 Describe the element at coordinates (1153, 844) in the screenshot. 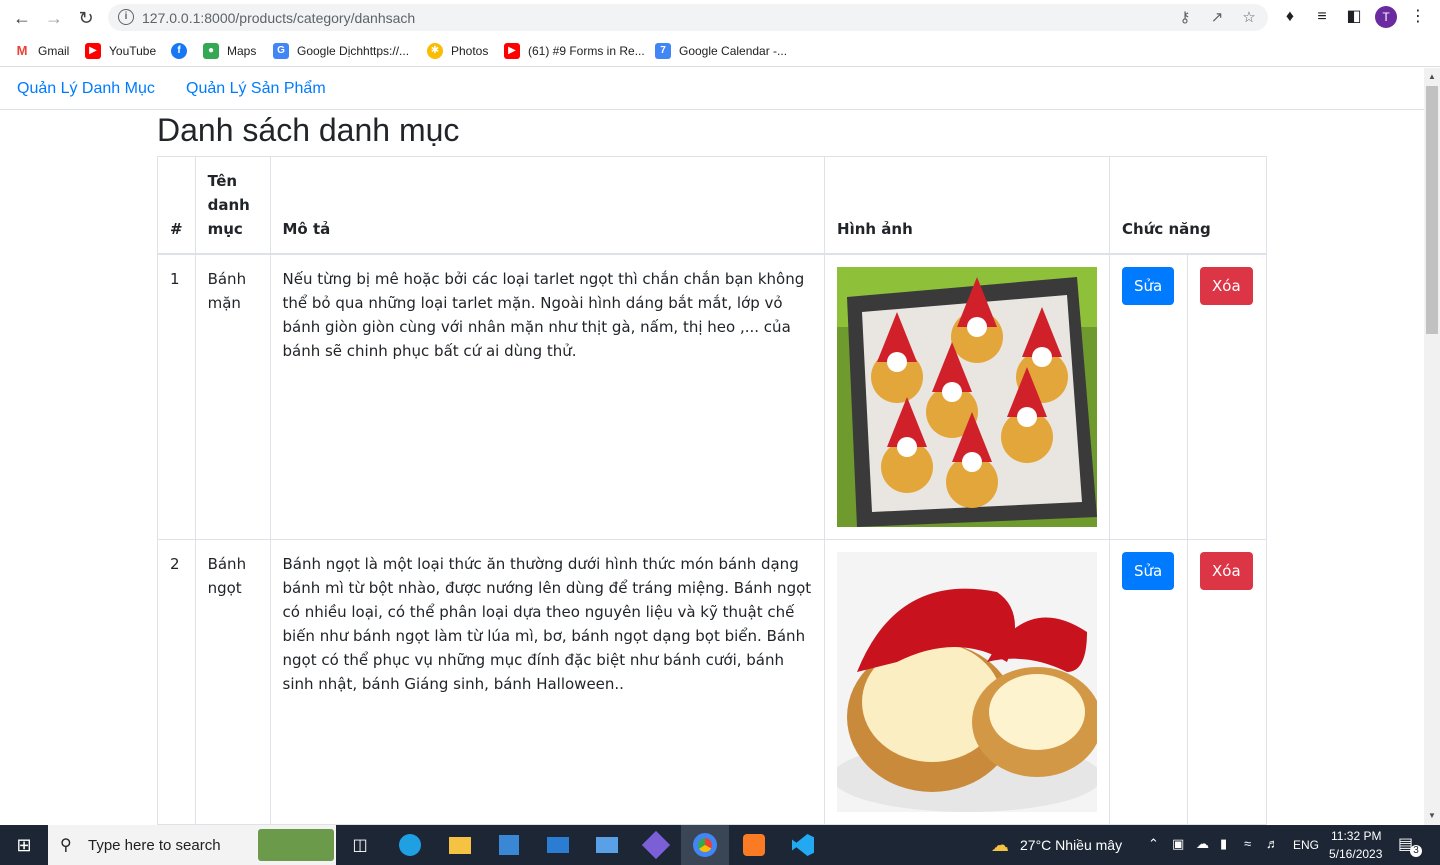

I see `tray-chevron-icon: ⌃` at that location.